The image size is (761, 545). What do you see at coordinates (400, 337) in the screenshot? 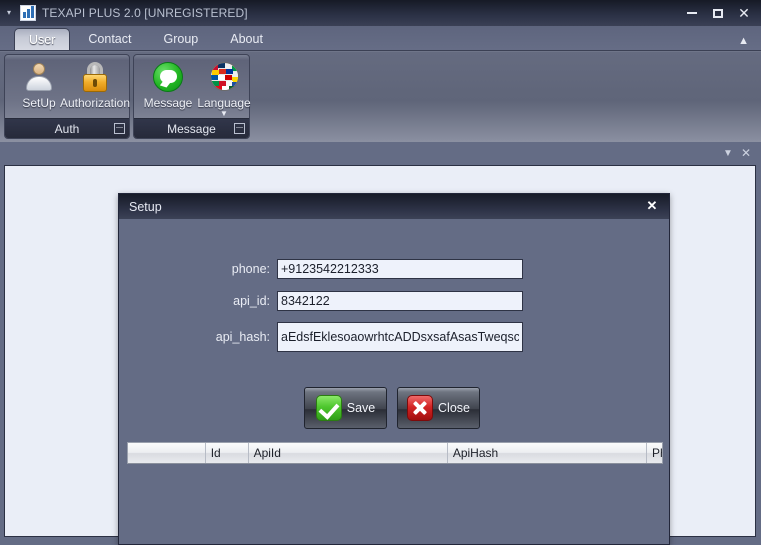
I see `api-hash-input` at bounding box center [400, 337].